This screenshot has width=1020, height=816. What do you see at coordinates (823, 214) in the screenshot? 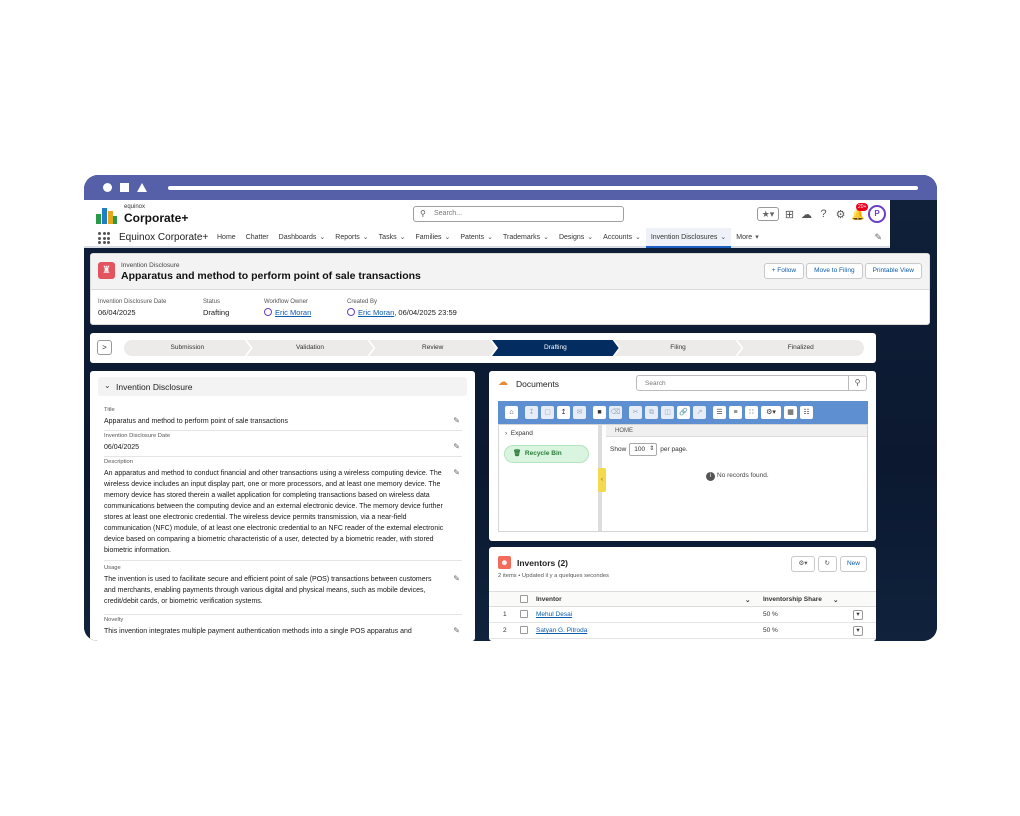
I see `help-icon: ?` at bounding box center [823, 214].